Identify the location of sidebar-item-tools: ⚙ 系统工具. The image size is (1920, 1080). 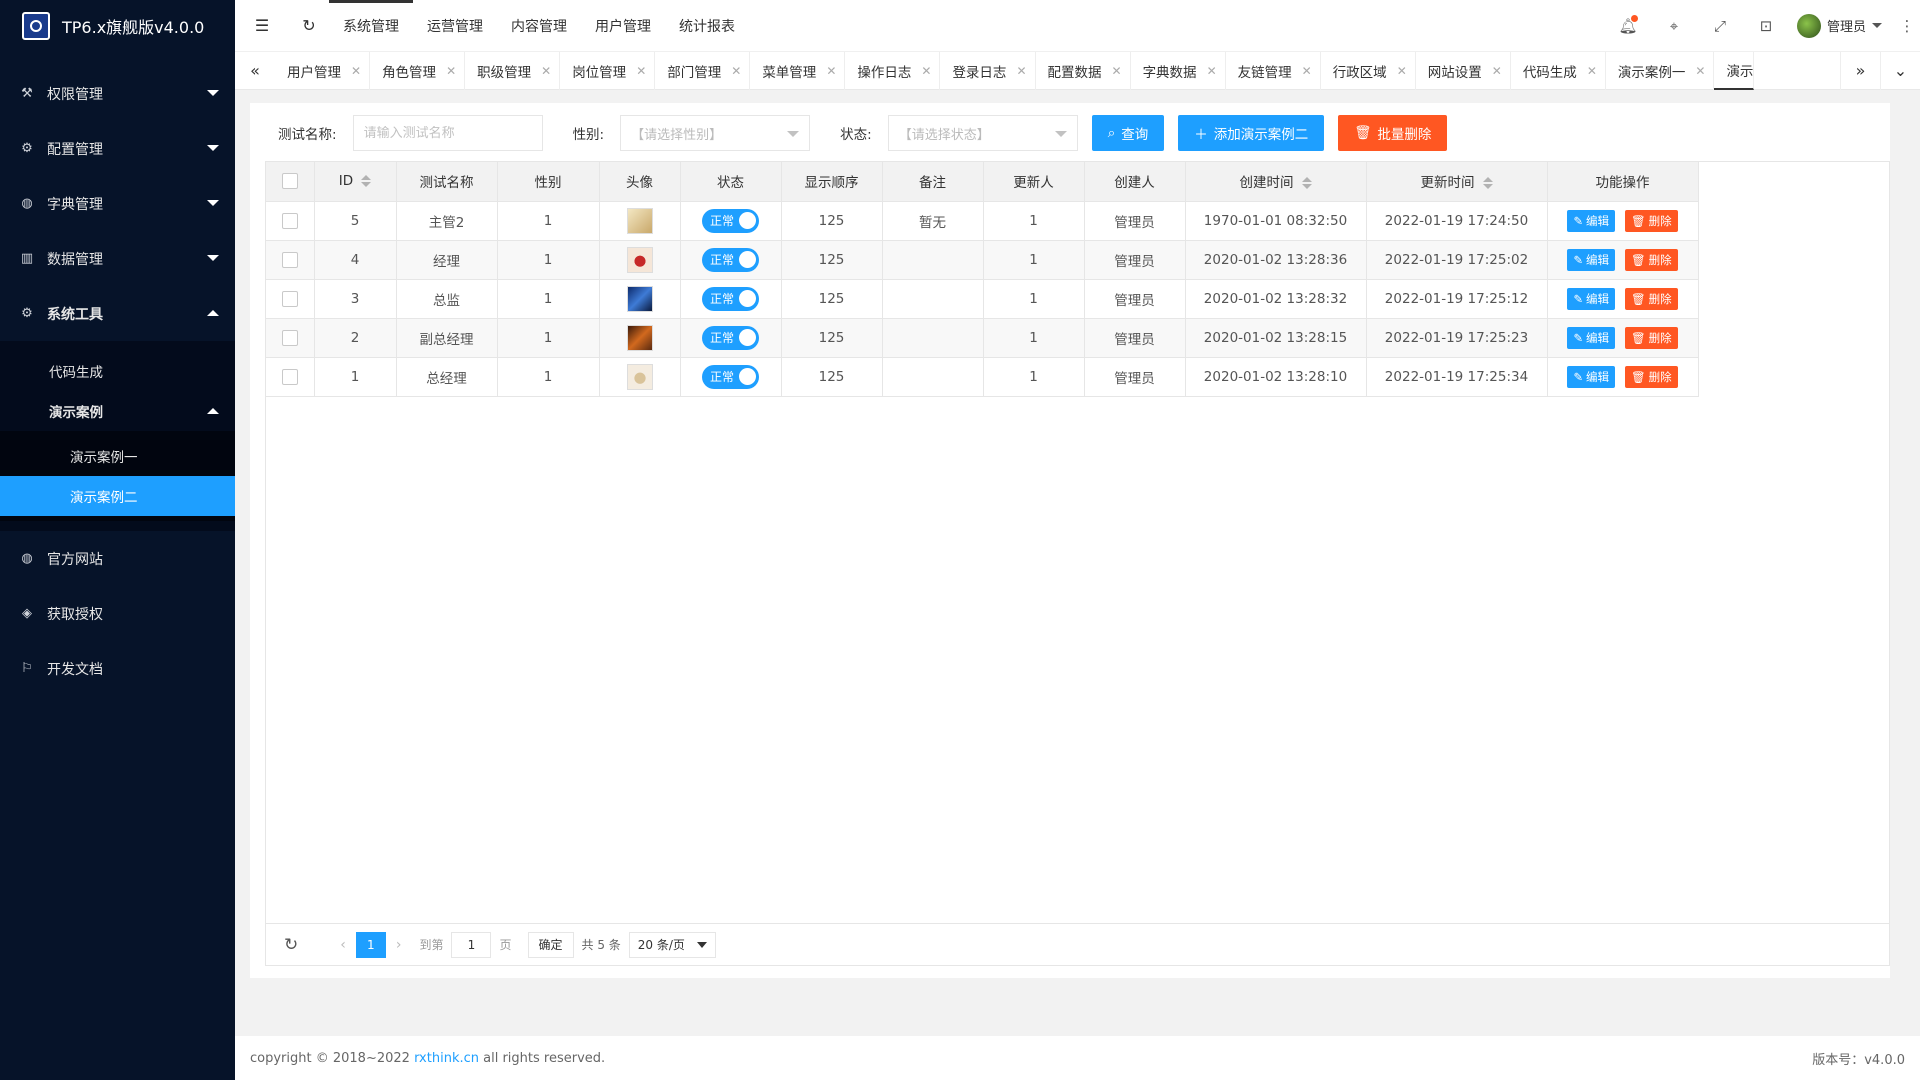
(117, 313).